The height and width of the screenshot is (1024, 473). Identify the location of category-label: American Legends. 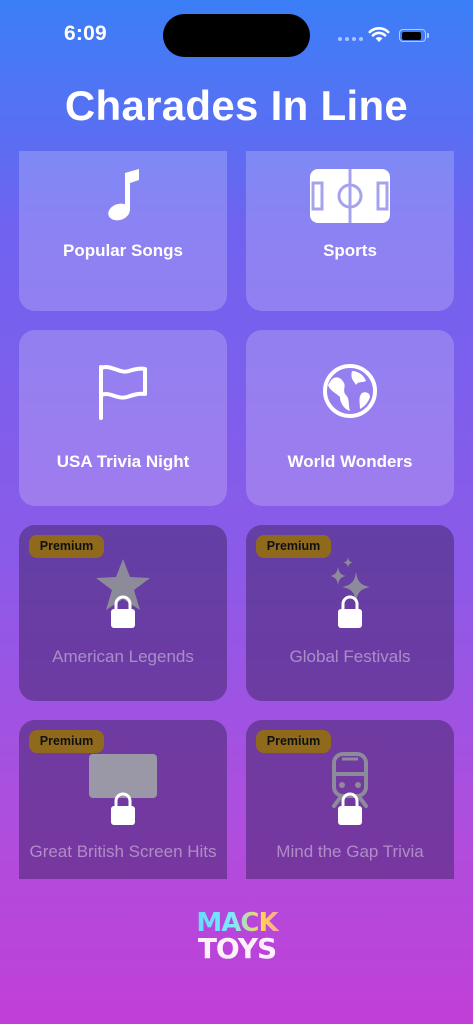
(123, 656).